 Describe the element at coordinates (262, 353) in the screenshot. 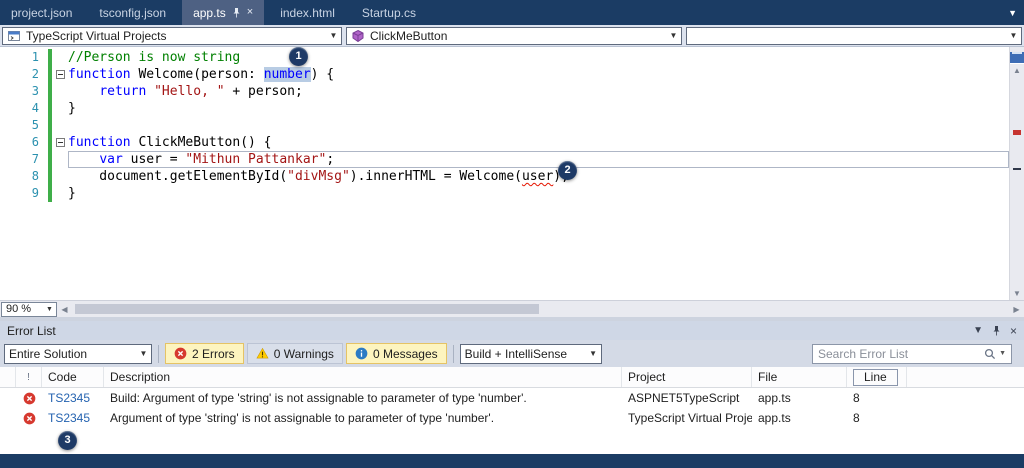

I see `warning-icon` at that location.